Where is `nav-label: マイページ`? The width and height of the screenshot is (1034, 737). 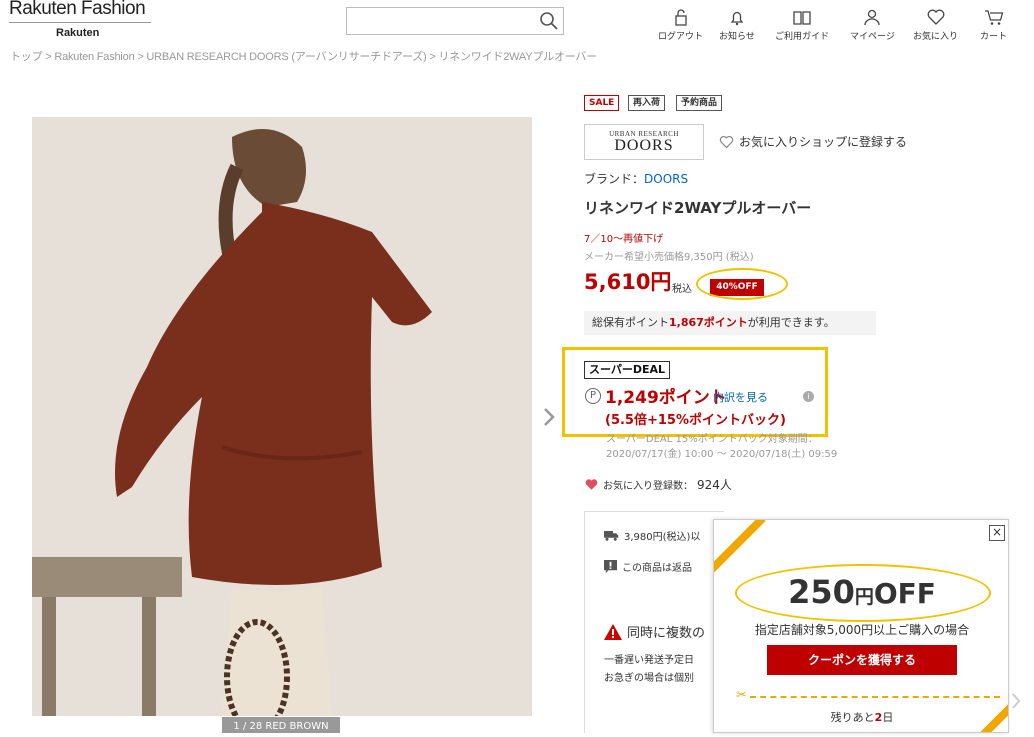
nav-label: マイページ is located at coordinates (872, 37).